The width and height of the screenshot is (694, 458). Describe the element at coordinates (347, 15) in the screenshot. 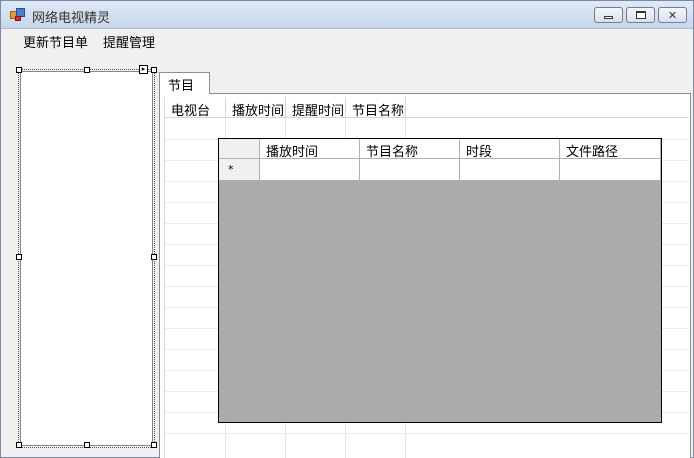

I see `title-bar: 网络电视精灵 ✕` at that location.